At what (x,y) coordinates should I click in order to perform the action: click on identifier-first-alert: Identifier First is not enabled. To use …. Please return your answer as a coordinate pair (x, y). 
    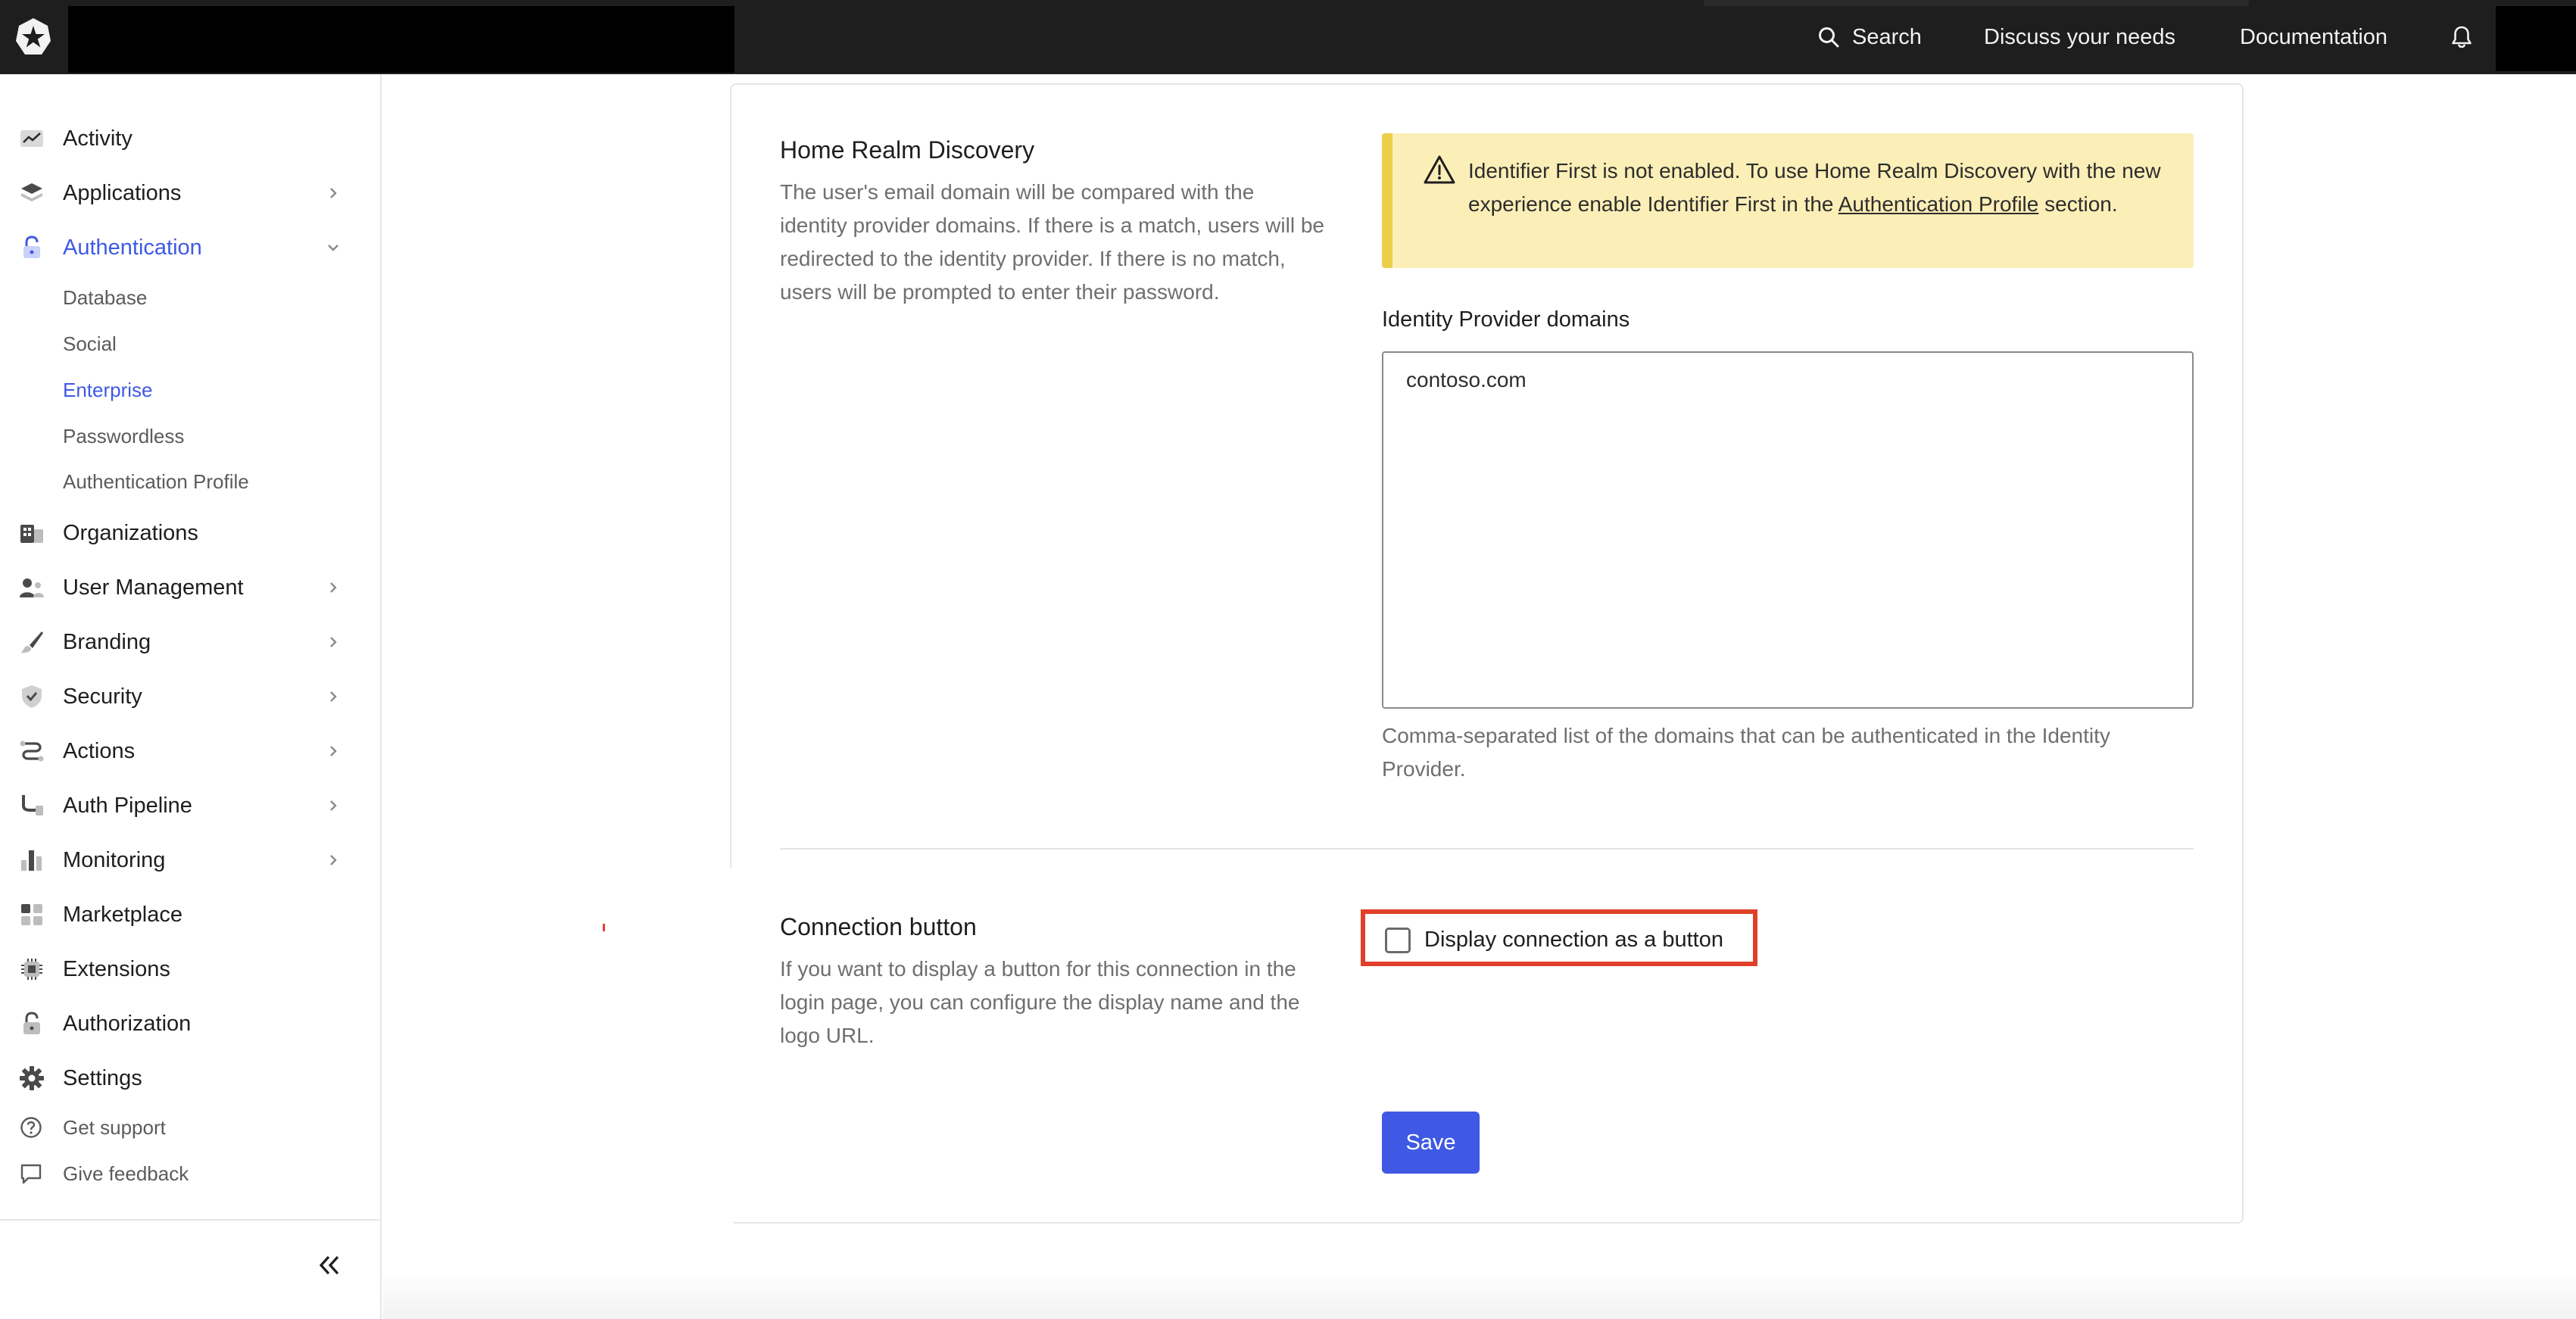
    Looking at the image, I should click on (1788, 200).